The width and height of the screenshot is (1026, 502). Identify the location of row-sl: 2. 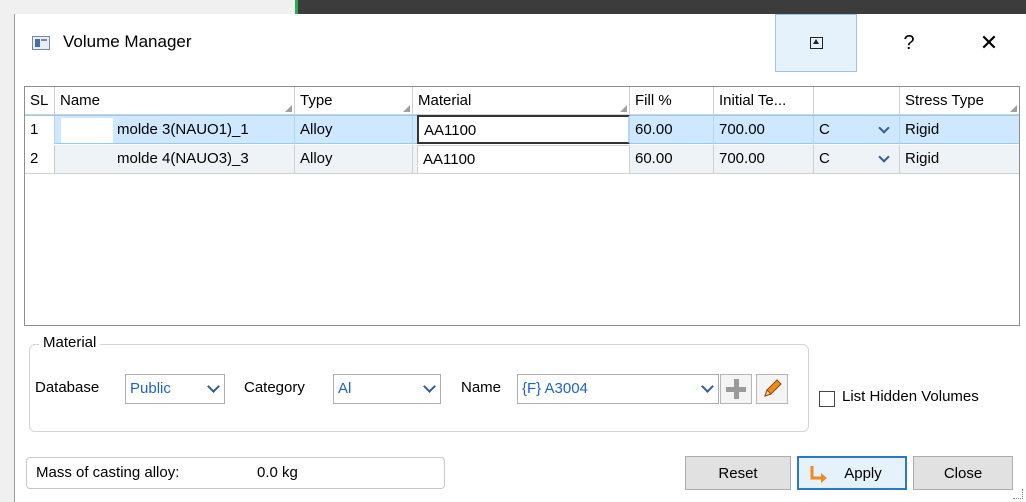
(40, 159).